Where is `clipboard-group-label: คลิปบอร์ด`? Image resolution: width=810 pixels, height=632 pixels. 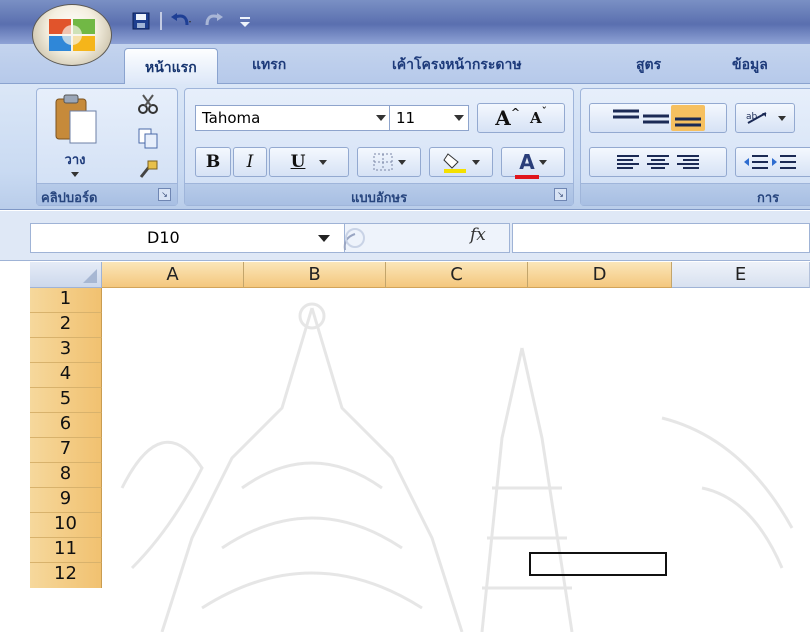
clipboard-group-label: คลิปบอร์ด is located at coordinates (107, 194).